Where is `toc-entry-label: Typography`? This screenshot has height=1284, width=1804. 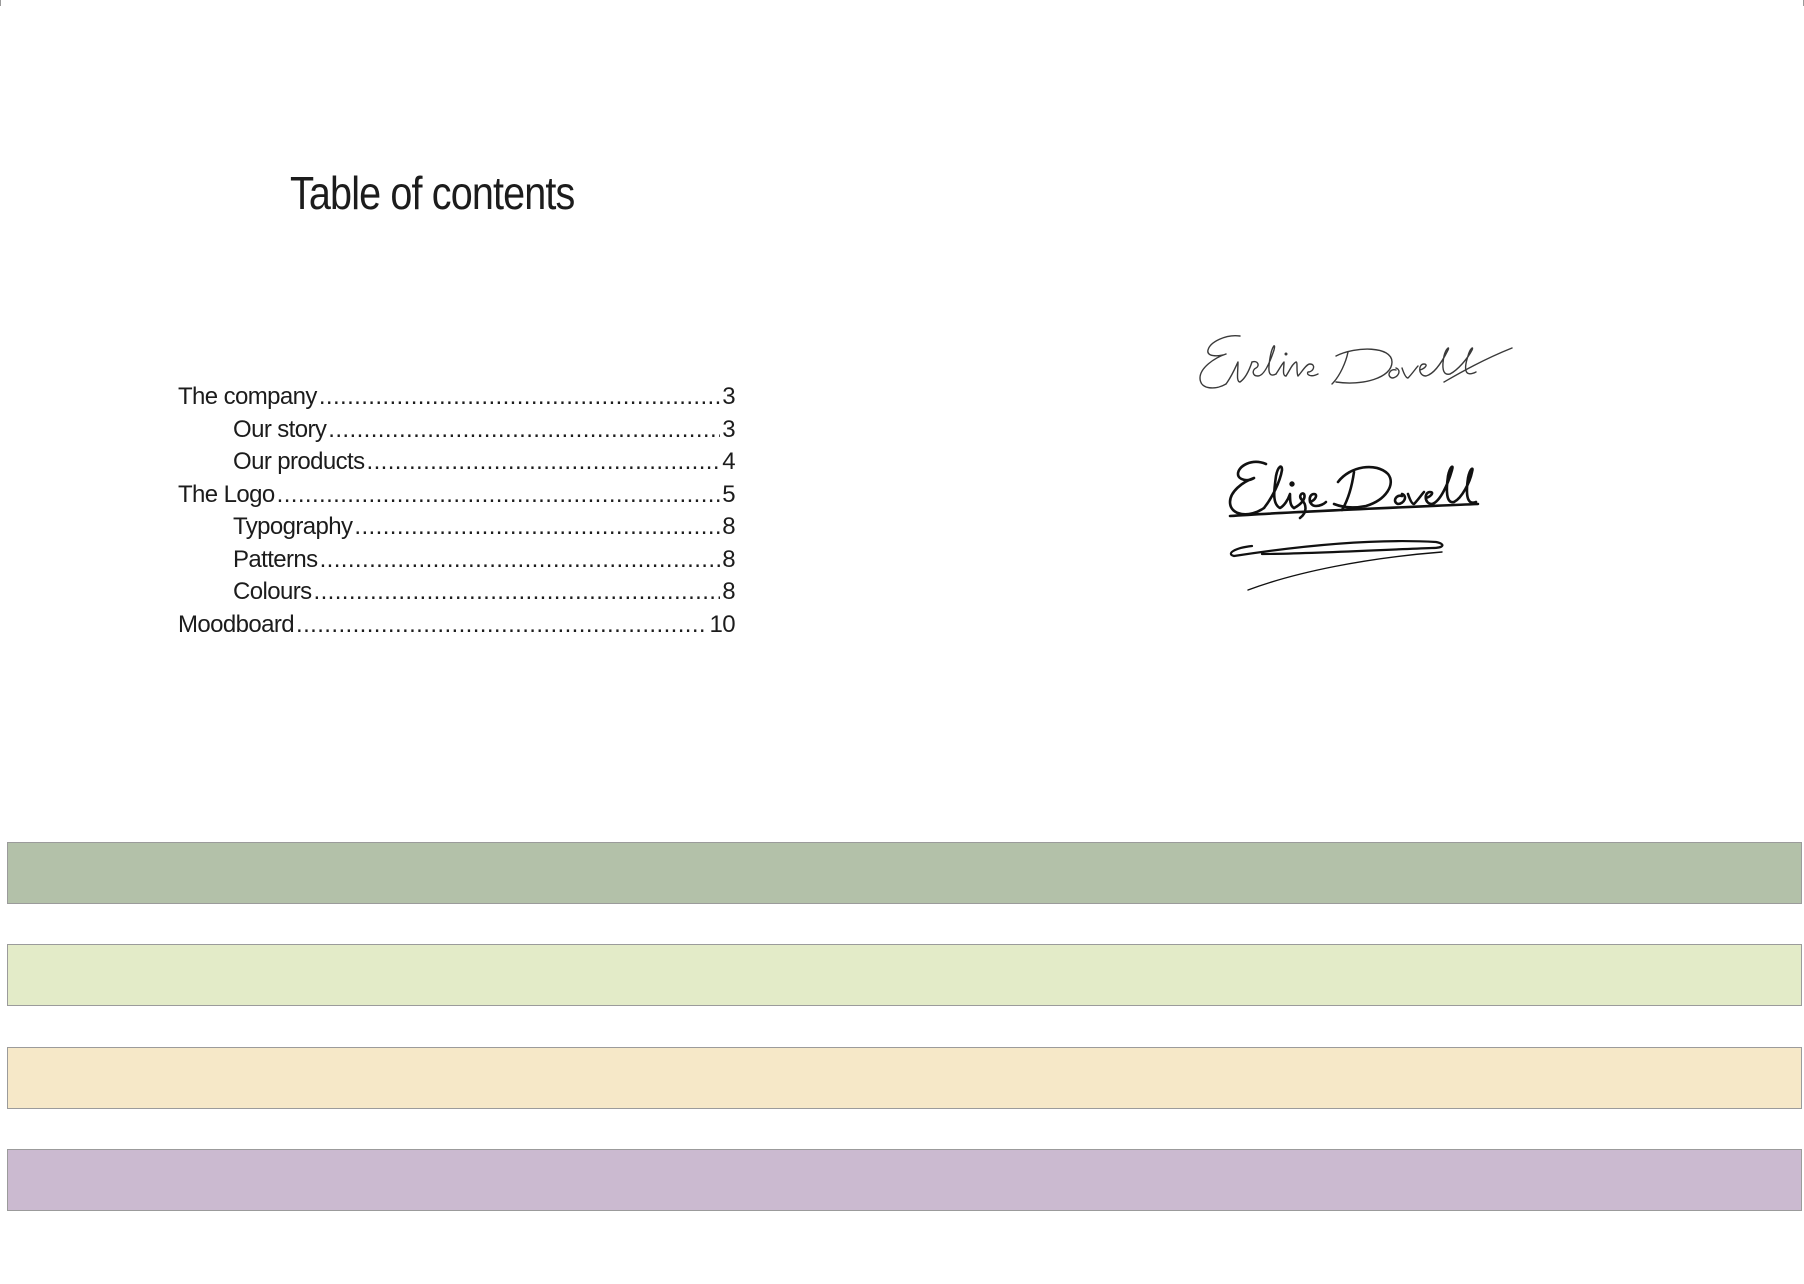
toc-entry-label: Typography is located at coordinates (293, 526).